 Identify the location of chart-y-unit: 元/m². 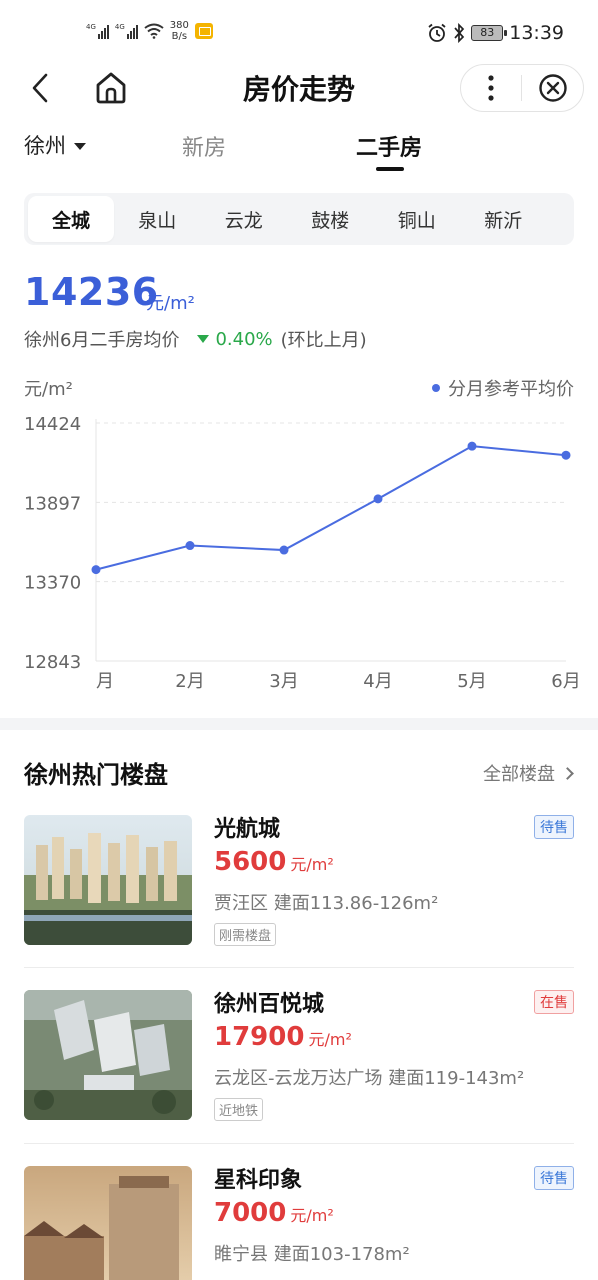
(48, 389).